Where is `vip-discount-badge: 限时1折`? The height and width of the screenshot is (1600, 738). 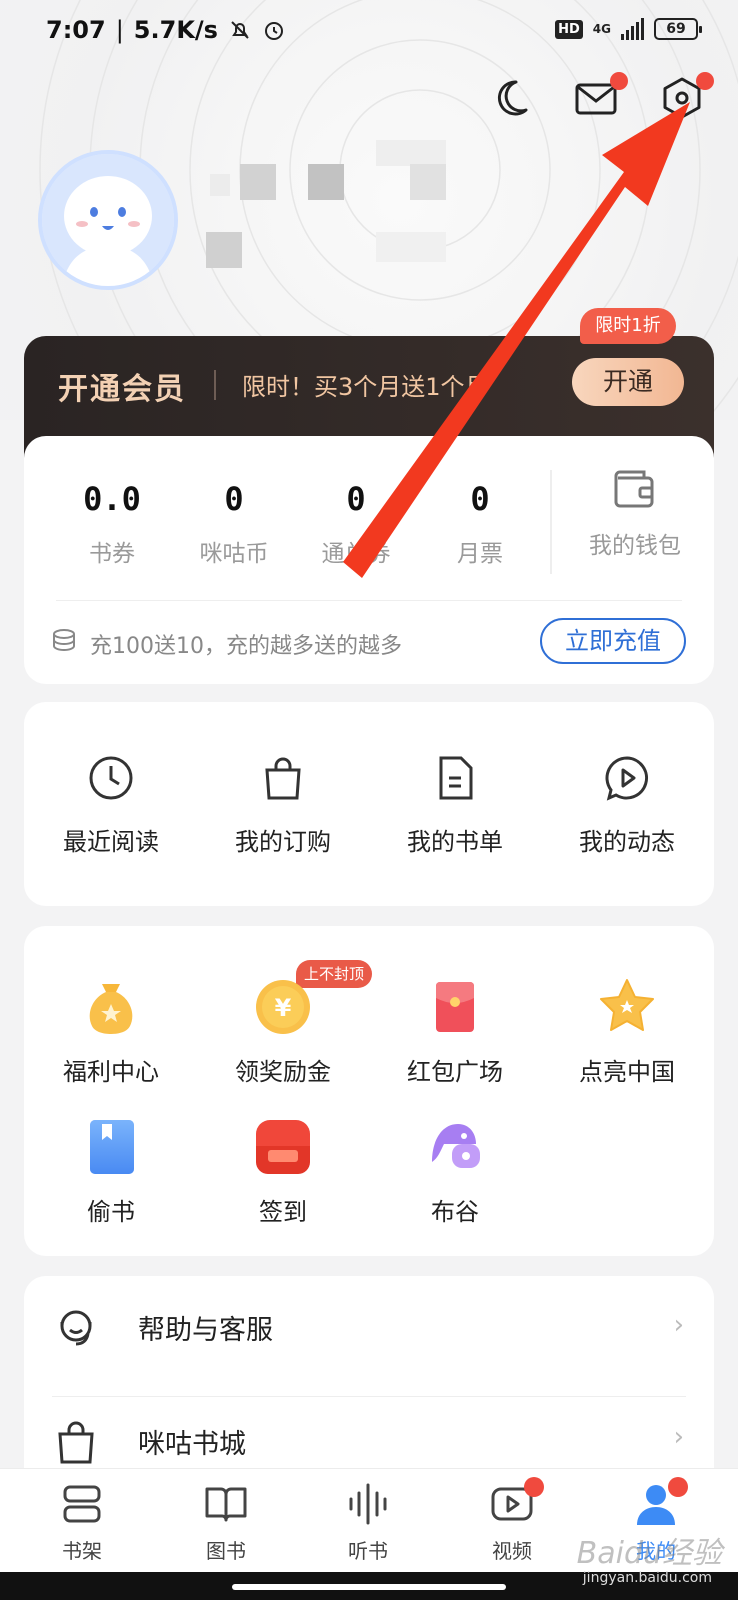
vip-discount-badge: 限时1折 is located at coordinates (628, 326).